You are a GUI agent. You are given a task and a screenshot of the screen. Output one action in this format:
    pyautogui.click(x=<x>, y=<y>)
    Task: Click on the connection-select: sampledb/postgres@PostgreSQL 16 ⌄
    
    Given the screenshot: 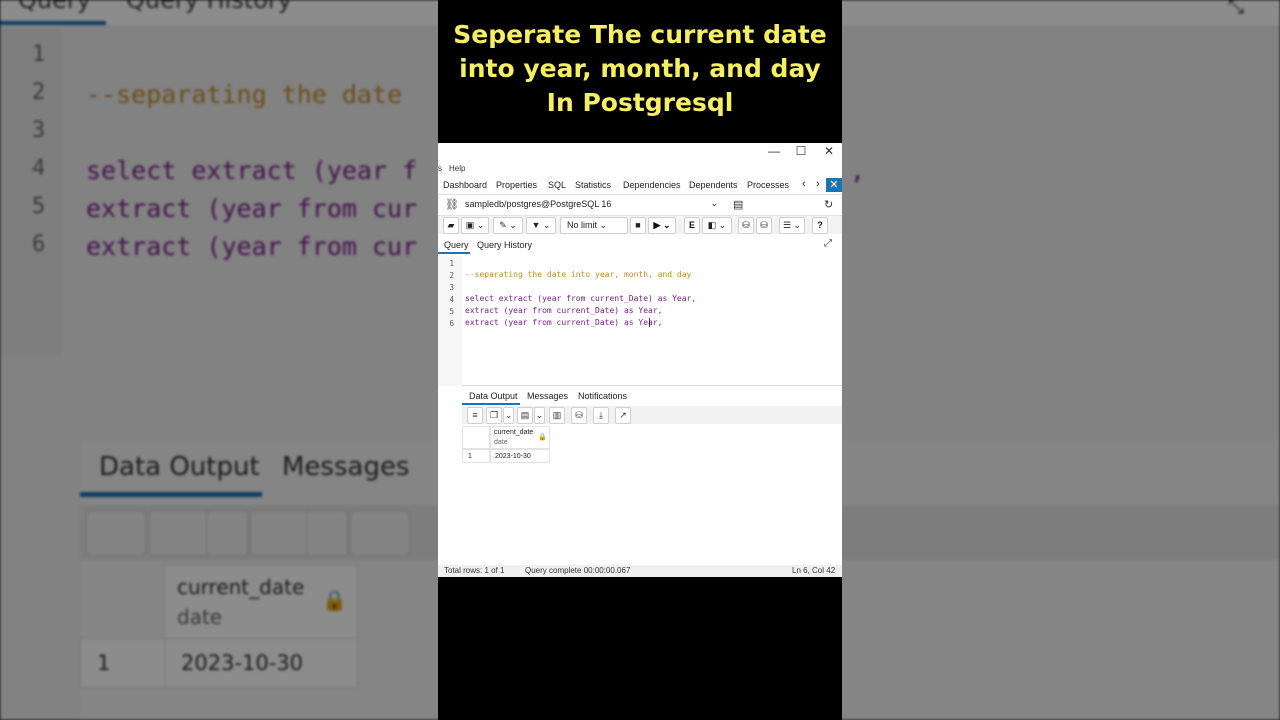 What is the action you would take?
    pyautogui.click(x=591, y=205)
    